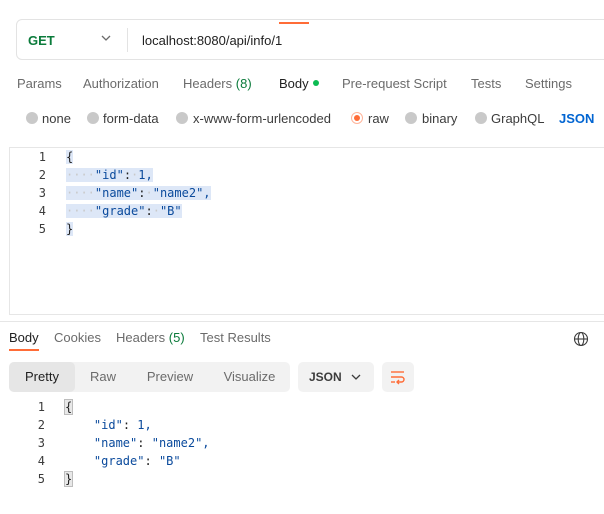 The image size is (604, 514). I want to click on code-line: "id": 1,, so click(122, 425).